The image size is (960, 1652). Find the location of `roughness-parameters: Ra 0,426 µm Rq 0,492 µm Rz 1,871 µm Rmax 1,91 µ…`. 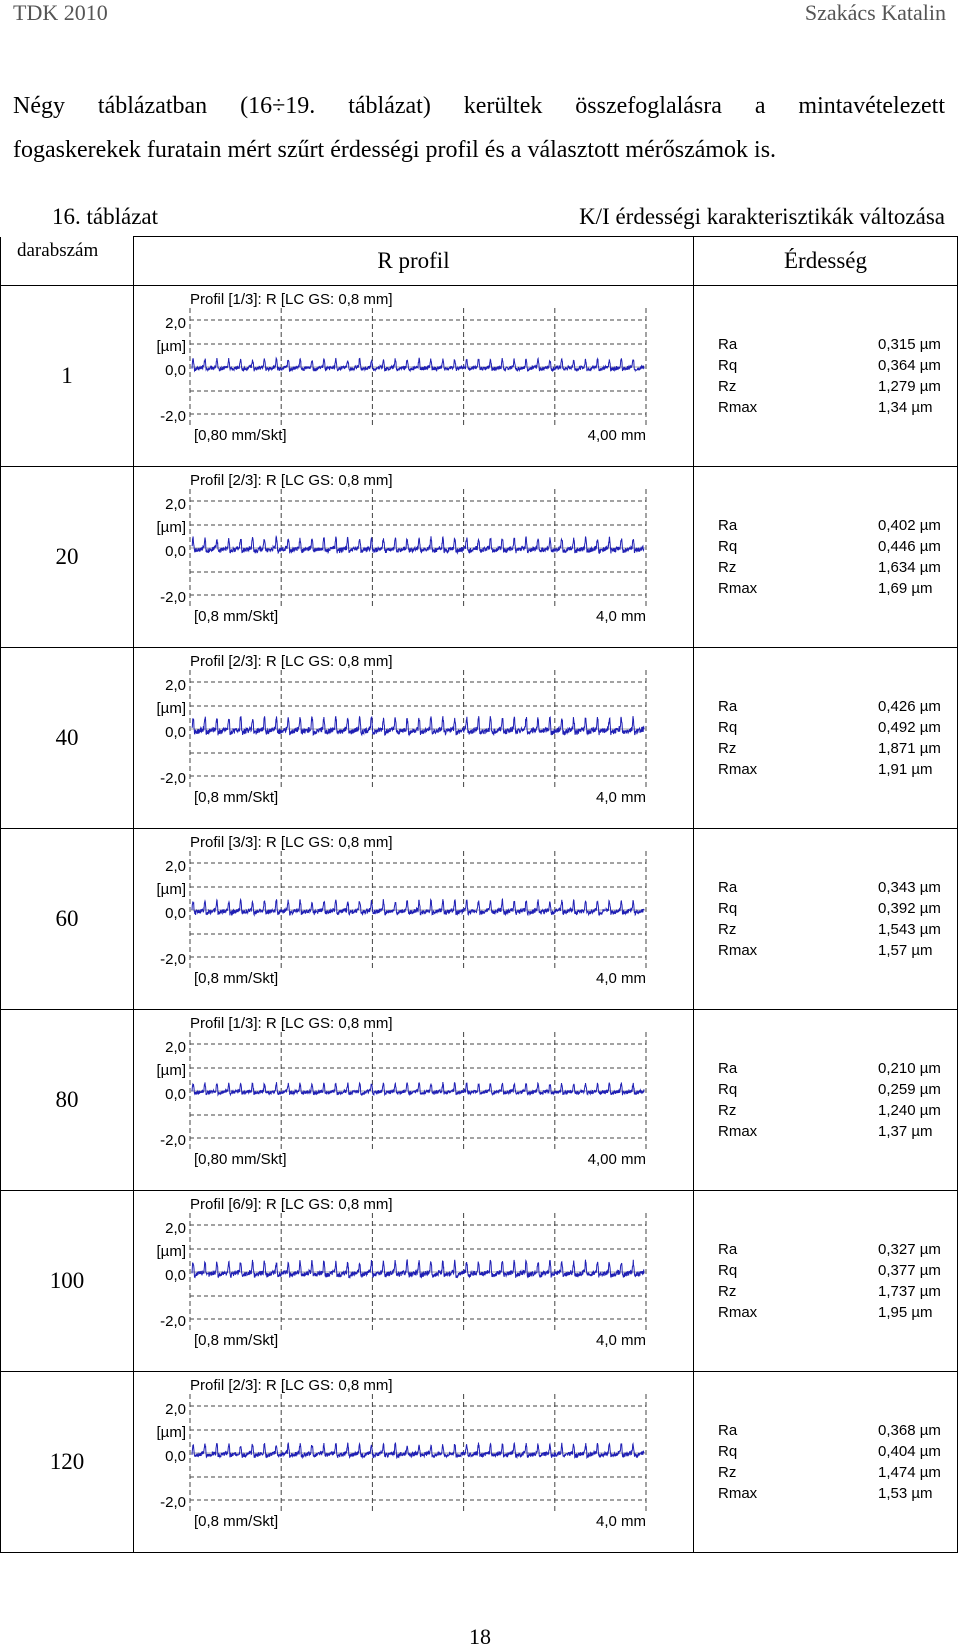

roughness-parameters: Ra 0,426 µm Rq 0,492 µm Rz 1,871 µm Rmax 1,91 µ… is located at coordinates (825, 738).